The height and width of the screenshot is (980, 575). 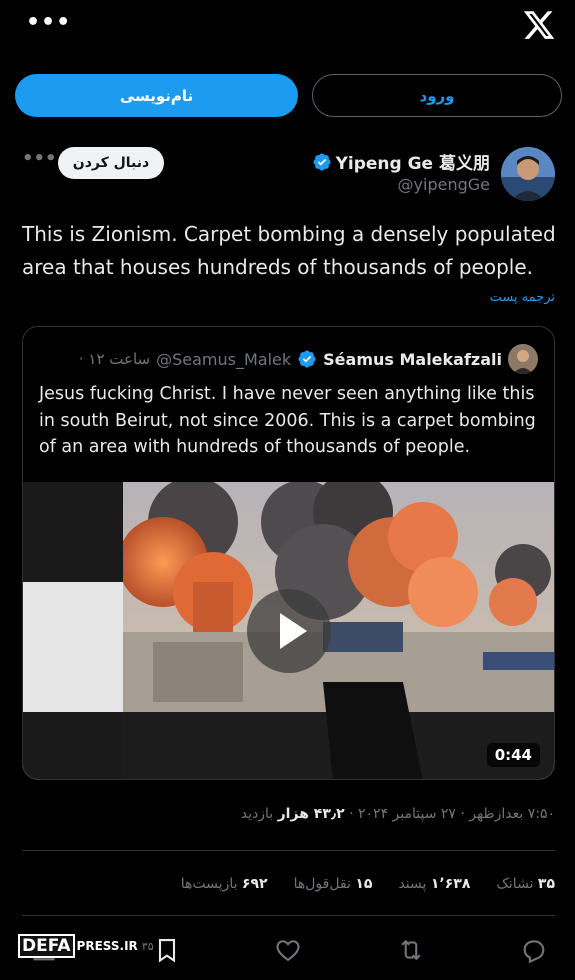 I want to click on video-duration: 0:44, so click(x=513, y=755).